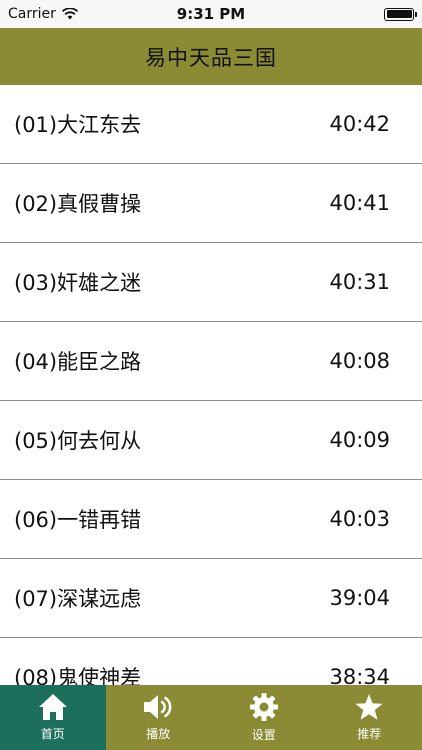 The image size is (422, 750). Describe the element at coordinates (211, 282) in the screenshot. I see `list-item: (03)奸雄之迷 40:31` at that location.